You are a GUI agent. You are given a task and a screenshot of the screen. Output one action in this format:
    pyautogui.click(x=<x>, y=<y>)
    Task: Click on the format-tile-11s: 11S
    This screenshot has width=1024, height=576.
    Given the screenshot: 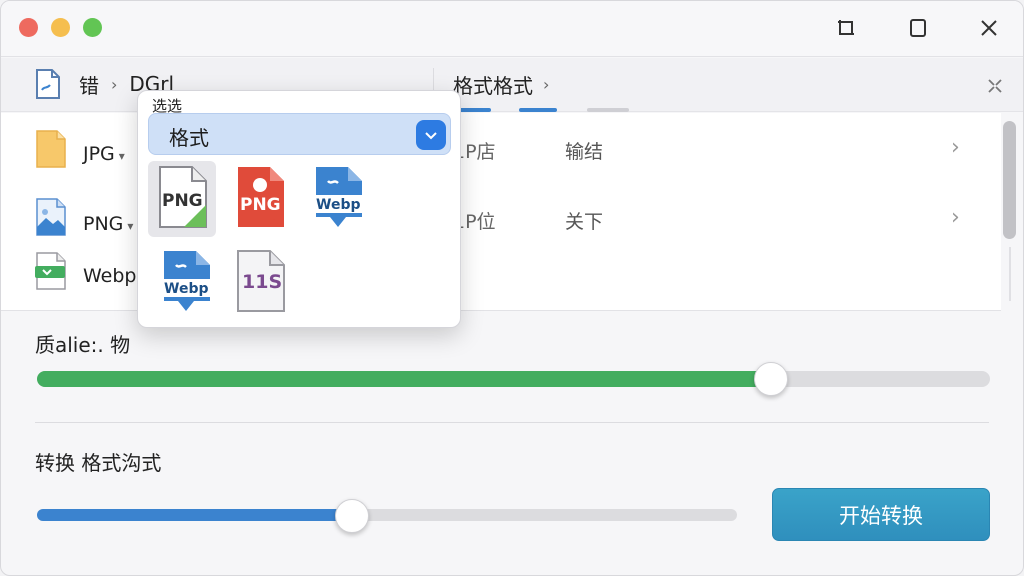 What is the action you would take?
    pyautogui.click(x=260, y=283)
    